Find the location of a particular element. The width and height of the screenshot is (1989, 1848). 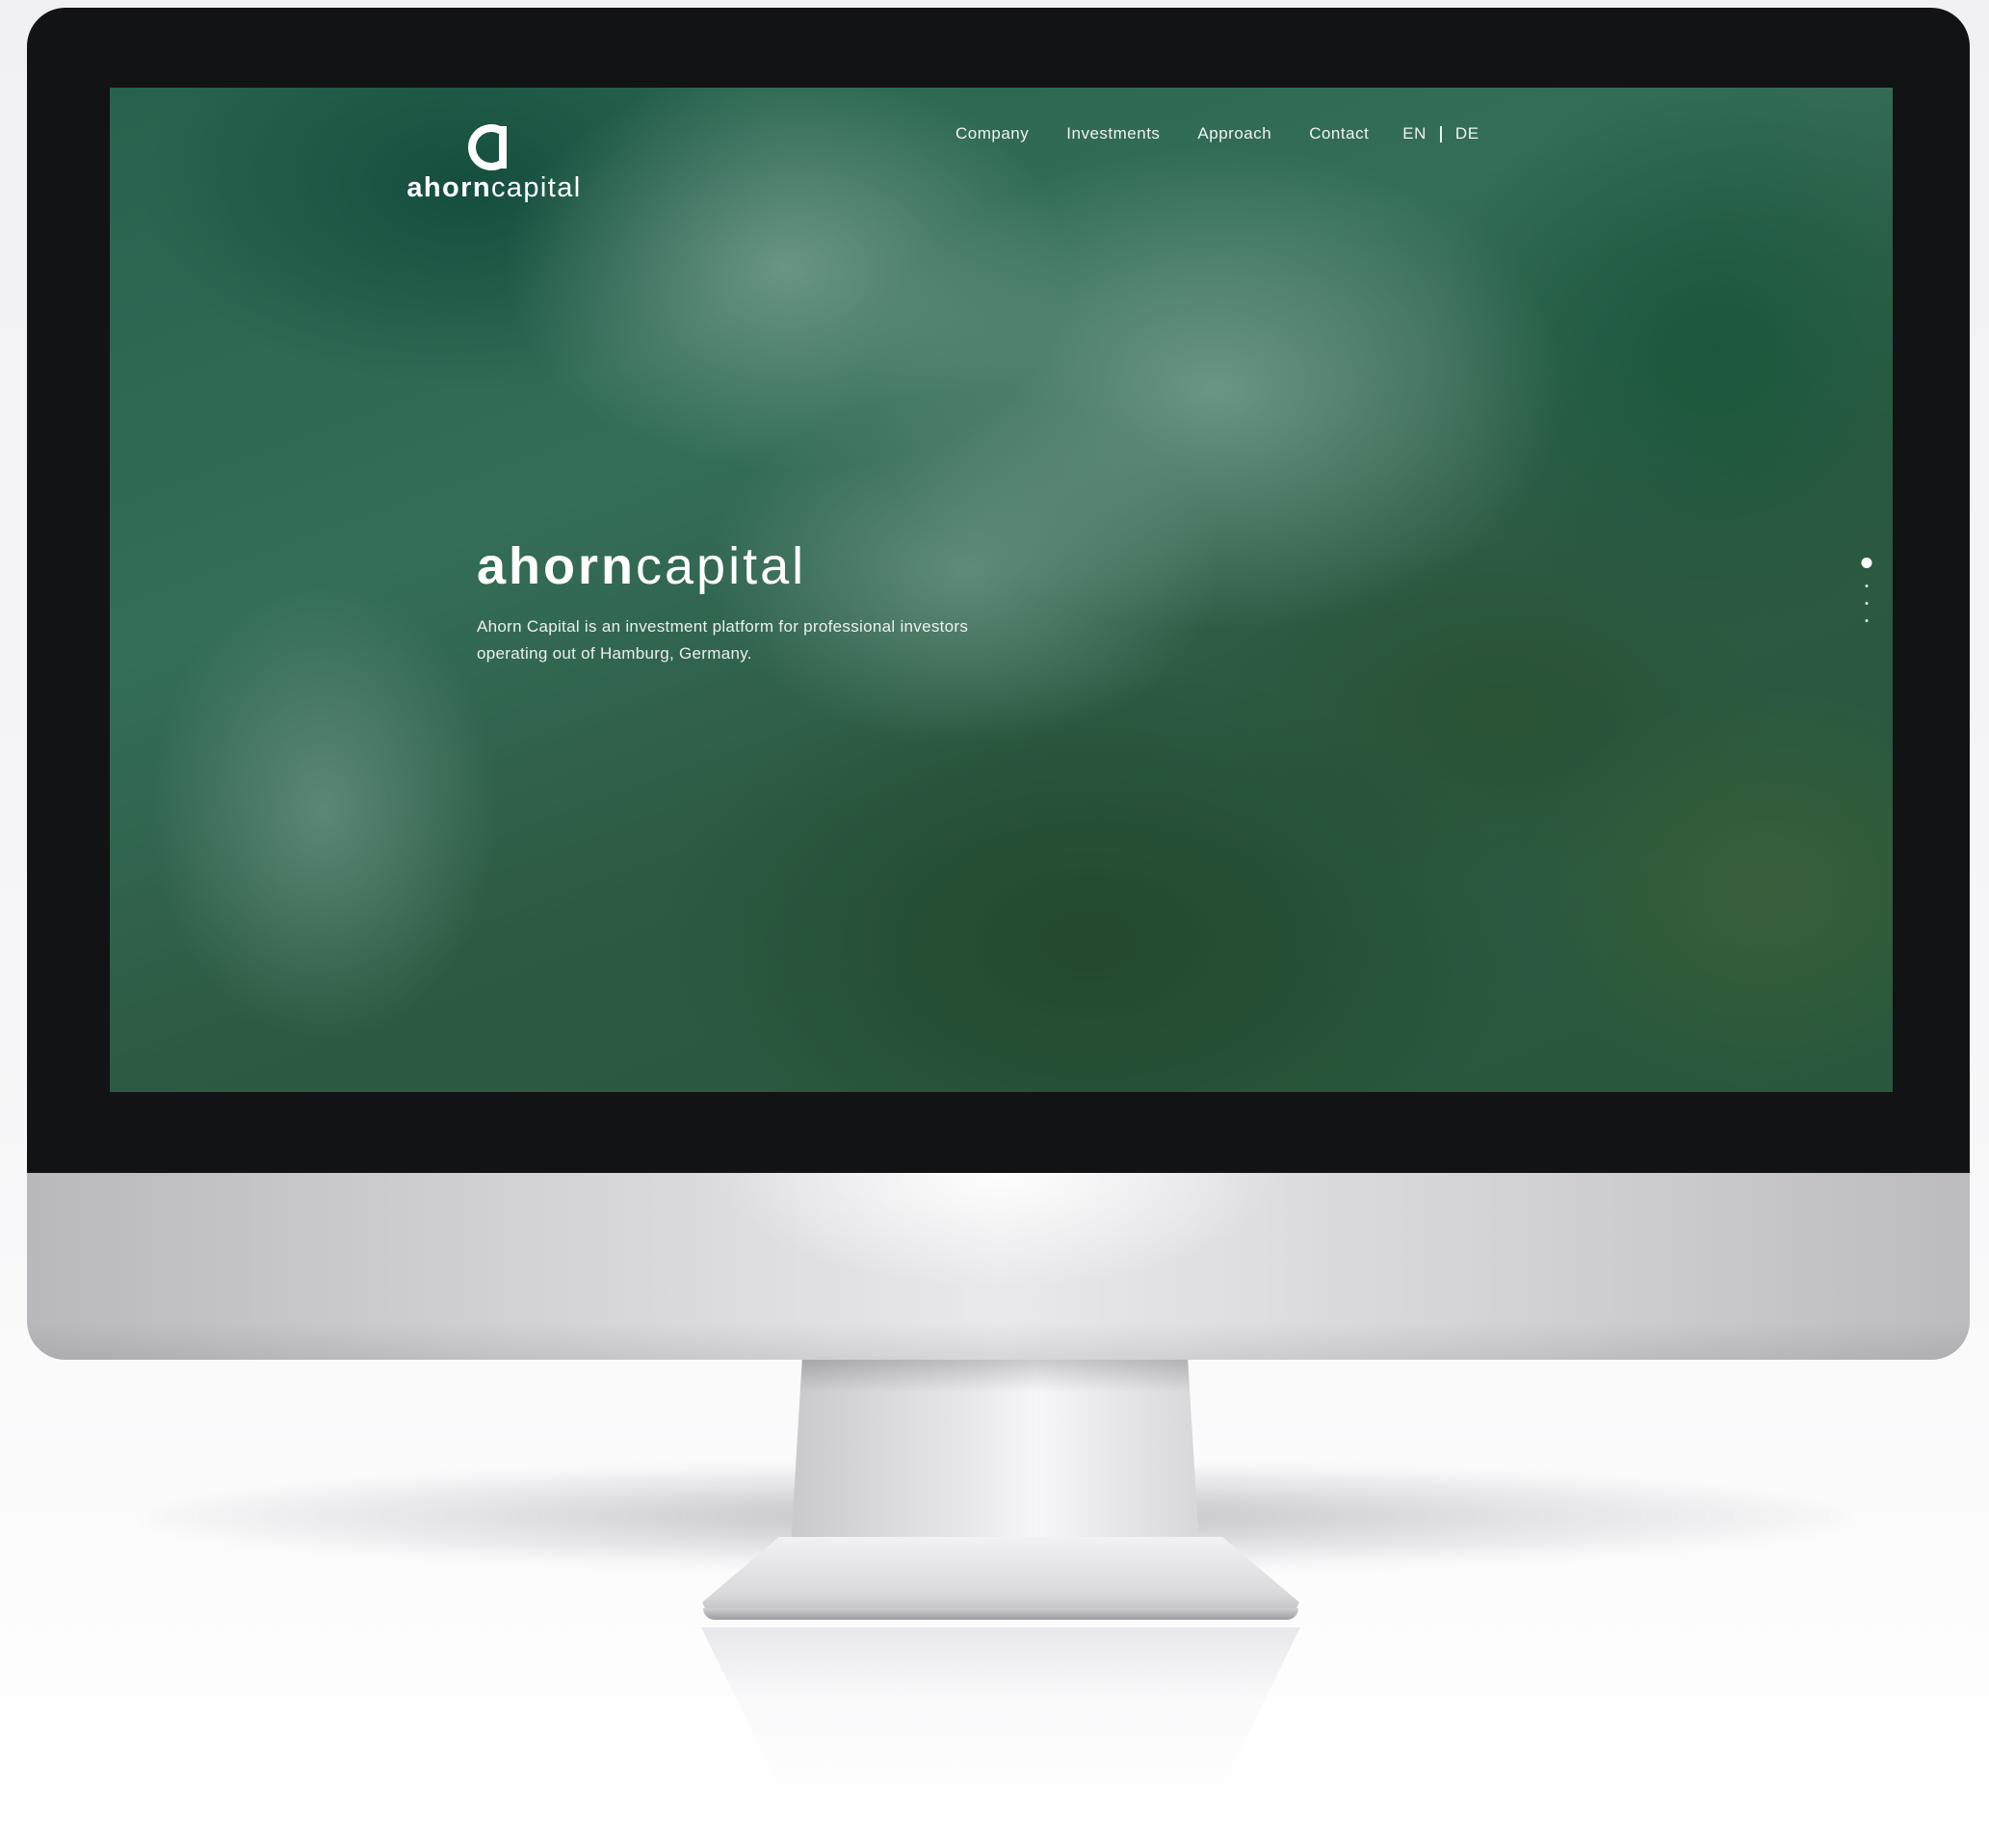

nav-company: Company is located at coordinates (992, 133).